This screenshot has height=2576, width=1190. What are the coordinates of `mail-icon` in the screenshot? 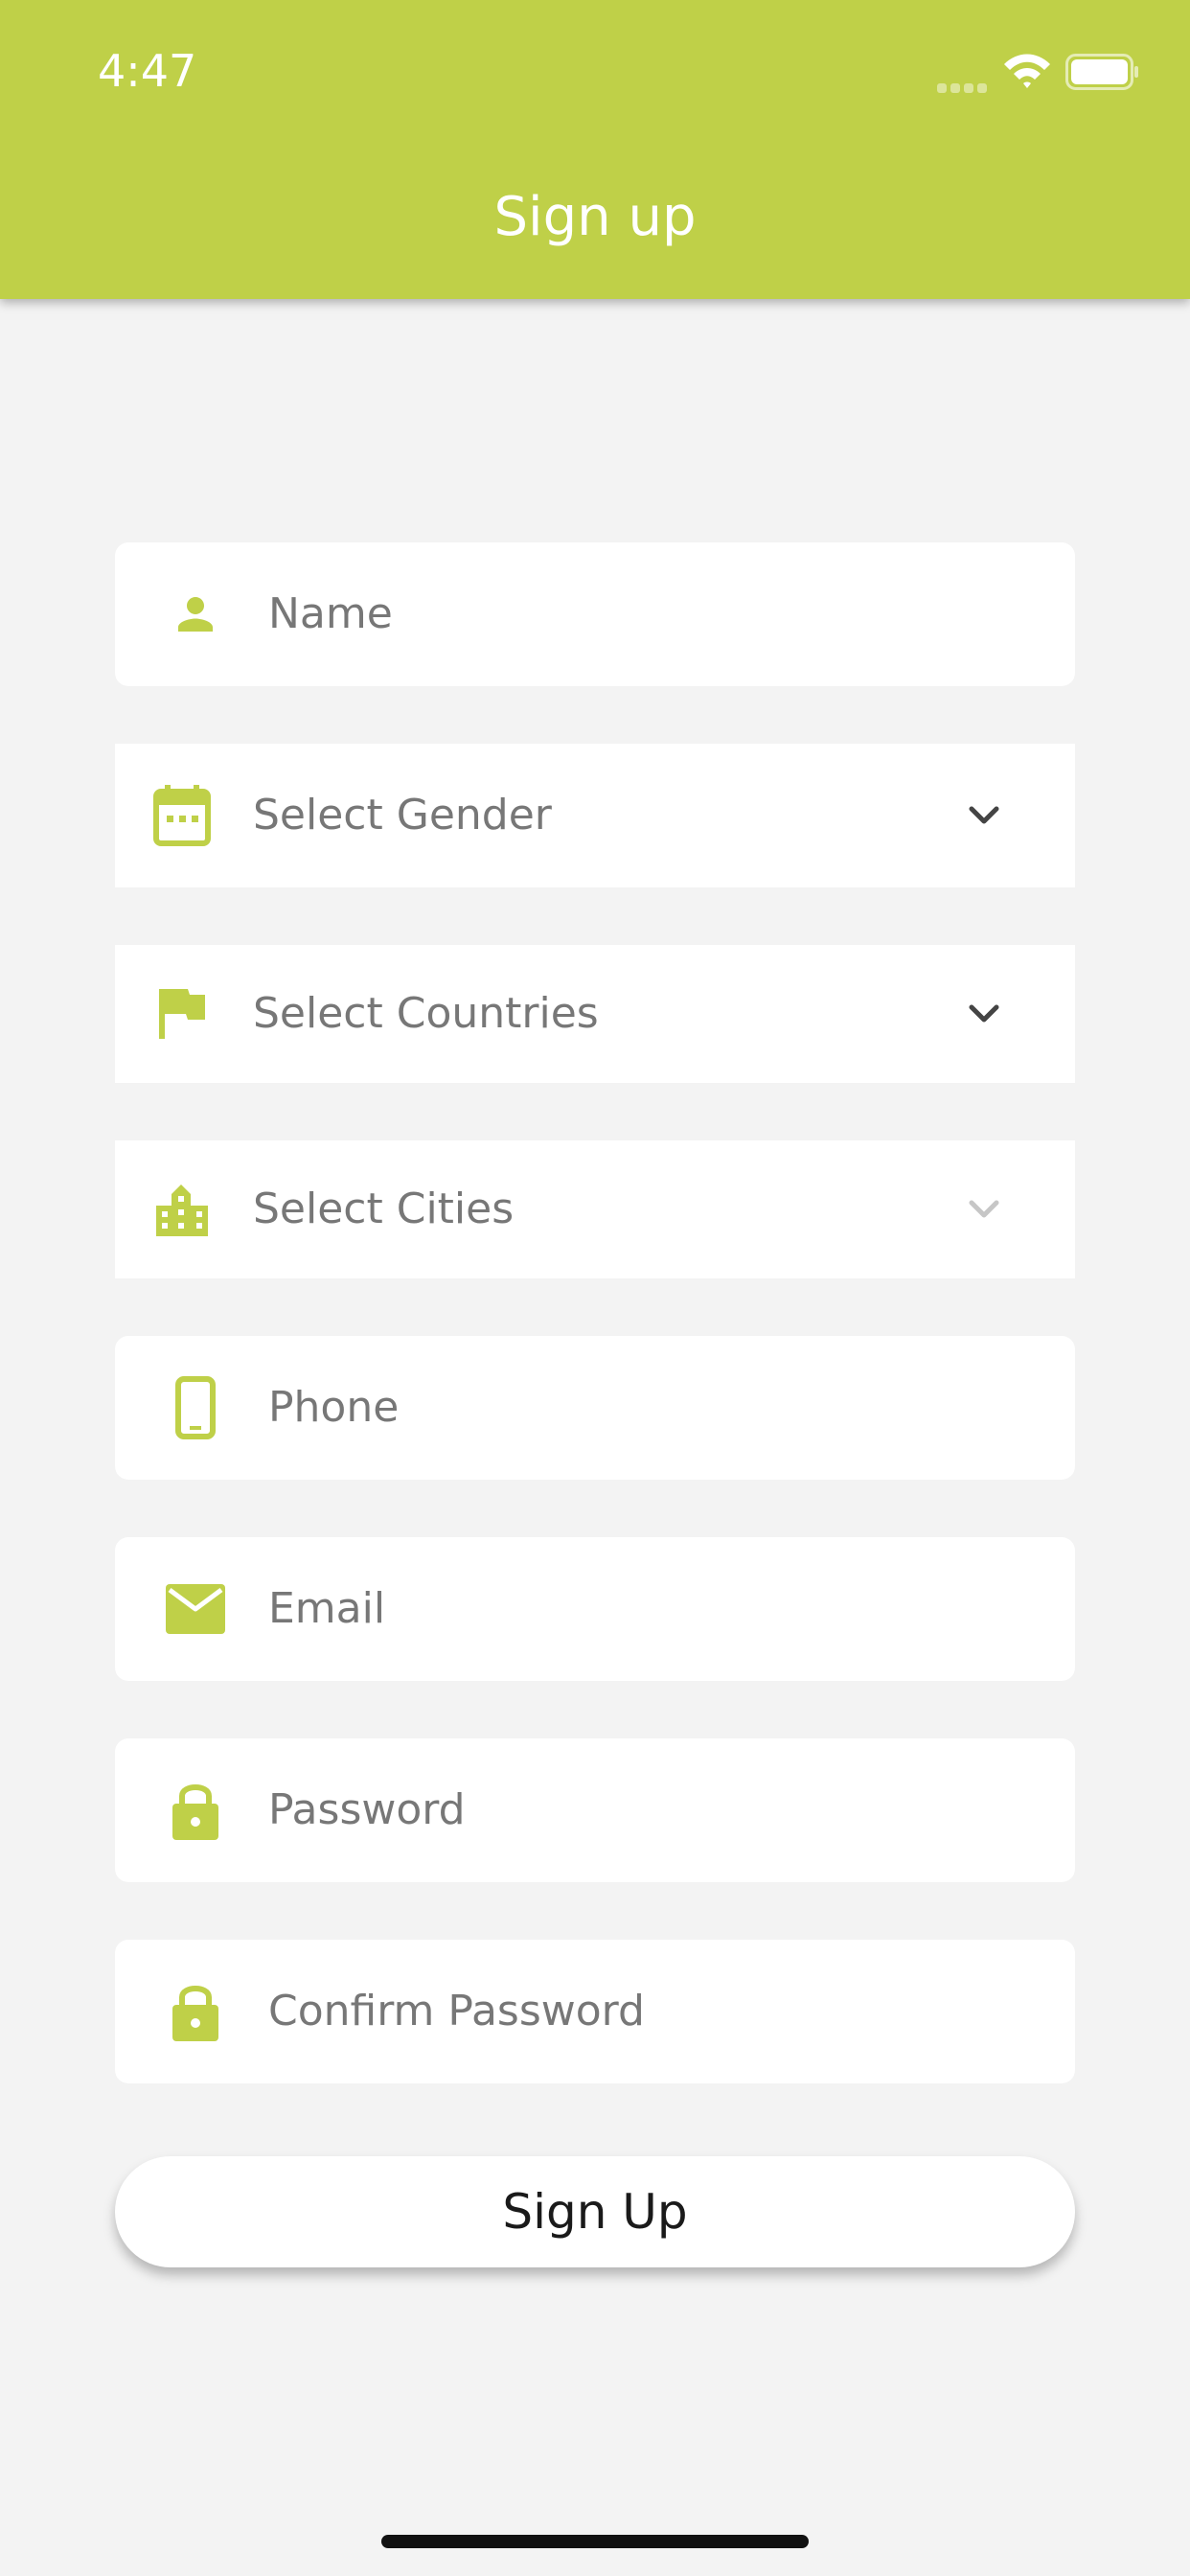 It's located at (195, 1609).